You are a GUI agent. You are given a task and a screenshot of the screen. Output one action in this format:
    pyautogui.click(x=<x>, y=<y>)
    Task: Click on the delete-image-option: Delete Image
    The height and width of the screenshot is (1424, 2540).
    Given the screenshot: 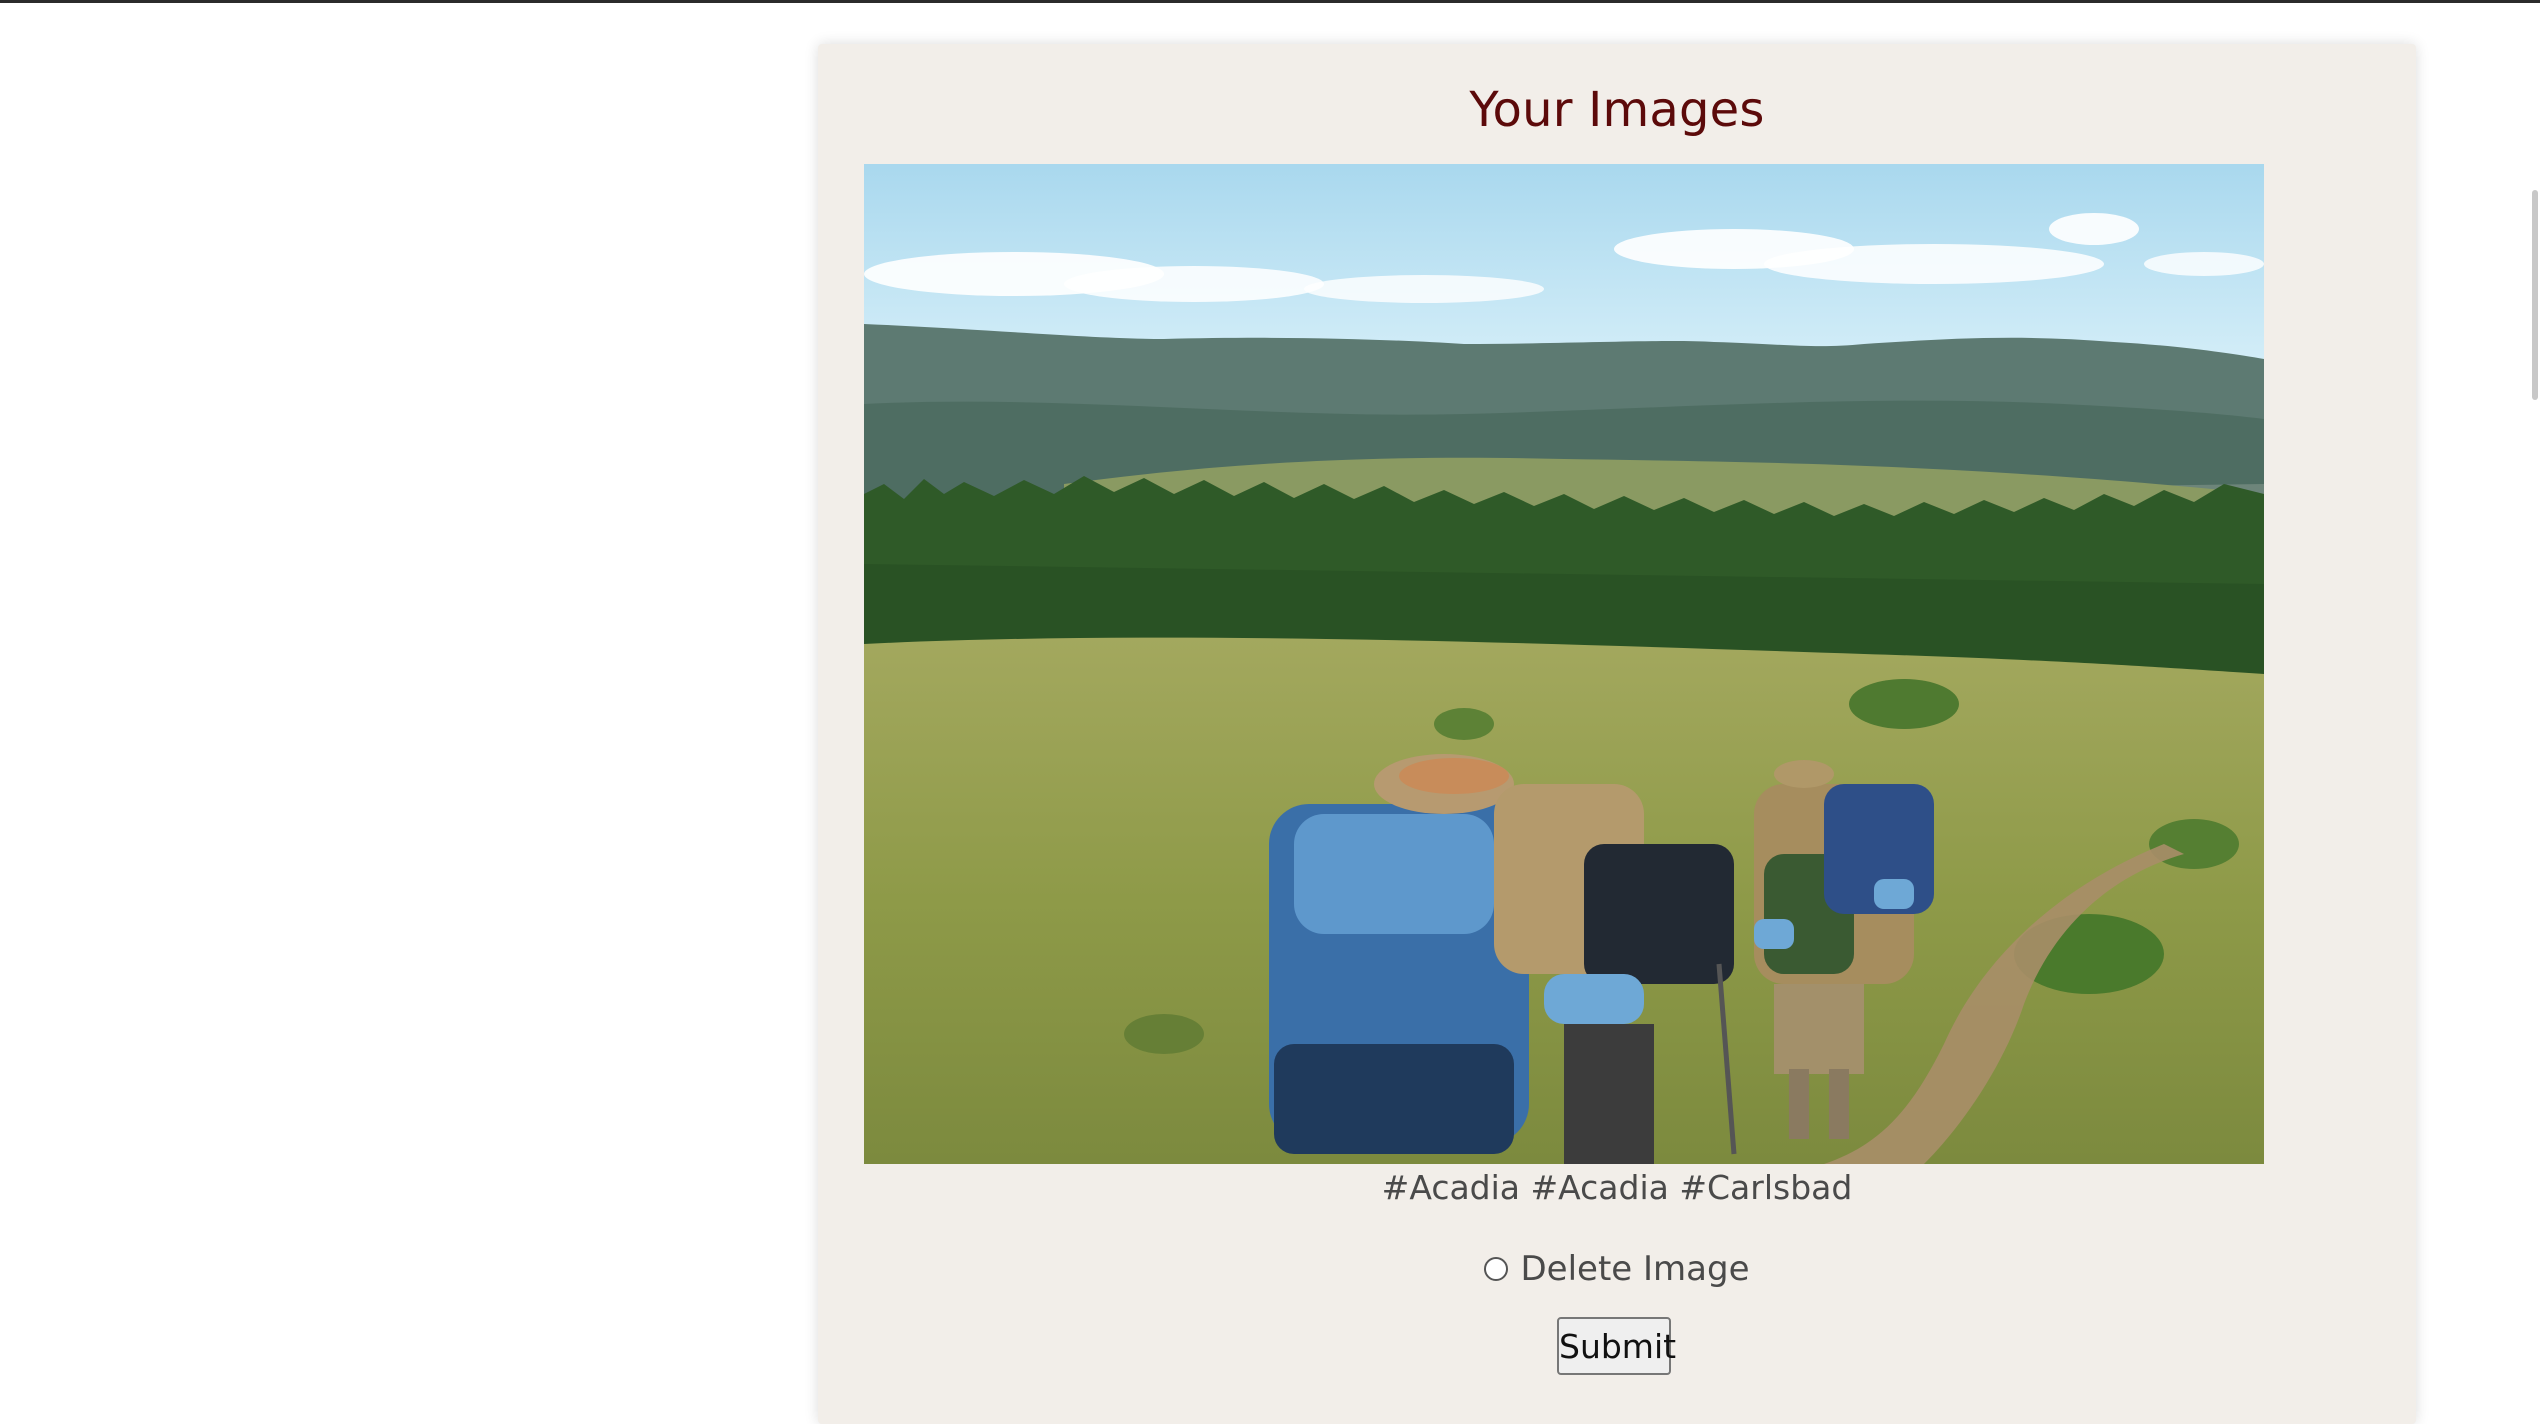 What is the action you would take?
    pyautogui.click(x=1617, y=1269)
    